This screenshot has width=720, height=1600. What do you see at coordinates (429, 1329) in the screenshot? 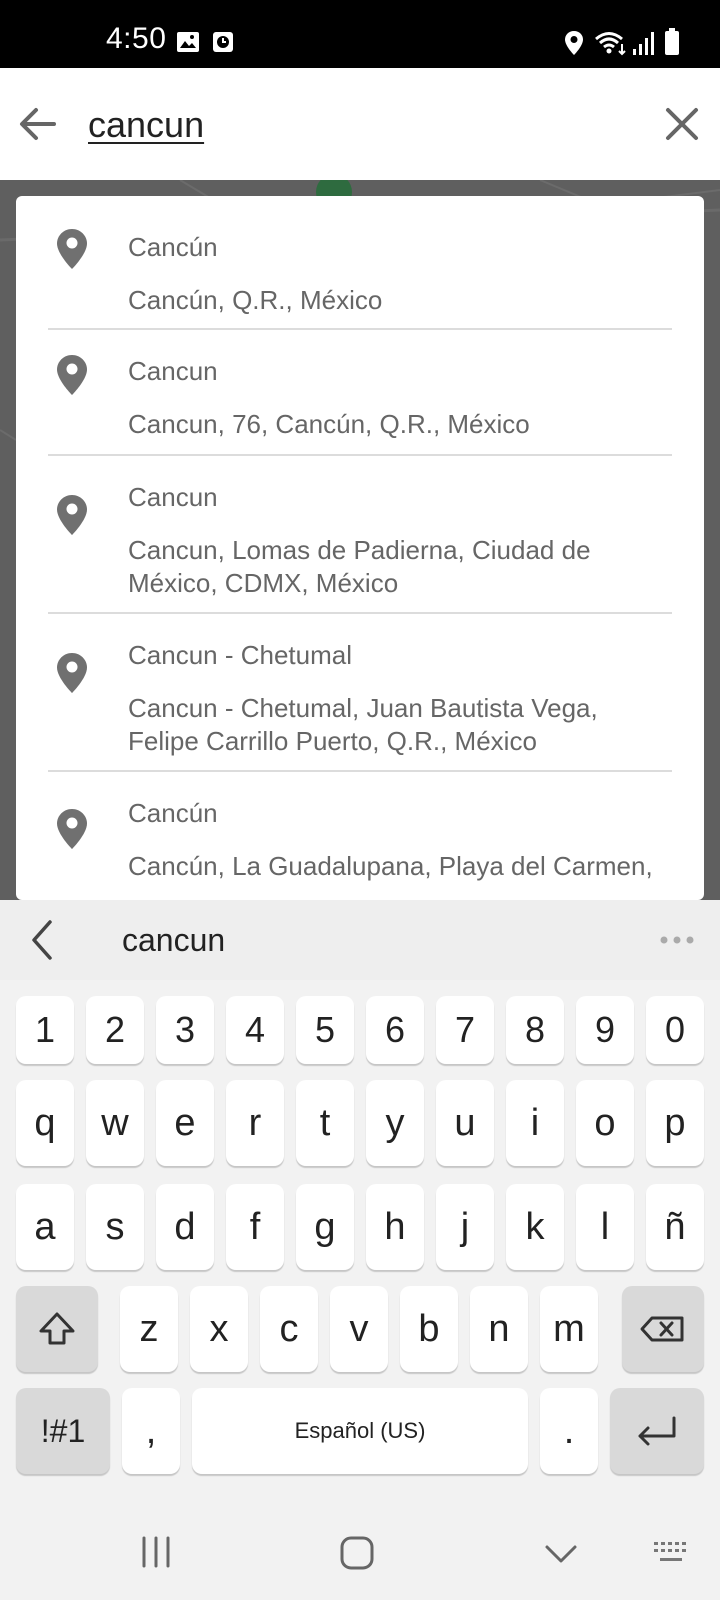
I see `key-b: b` at bounding box center [429, 1329].